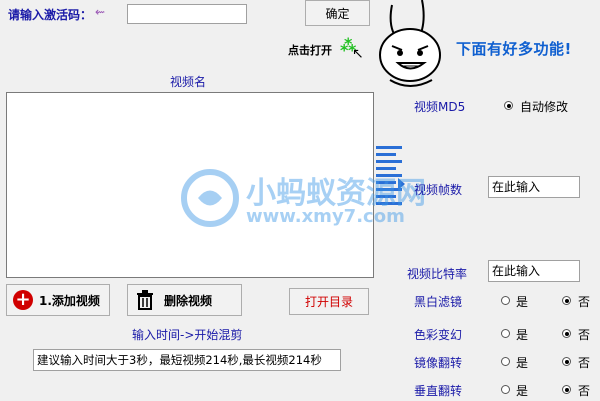 This screenshot has height=401, width=600. Describe the element at coordinates (566, 300) in the screenshot. I see `bw-filter-no-radio` at that location.